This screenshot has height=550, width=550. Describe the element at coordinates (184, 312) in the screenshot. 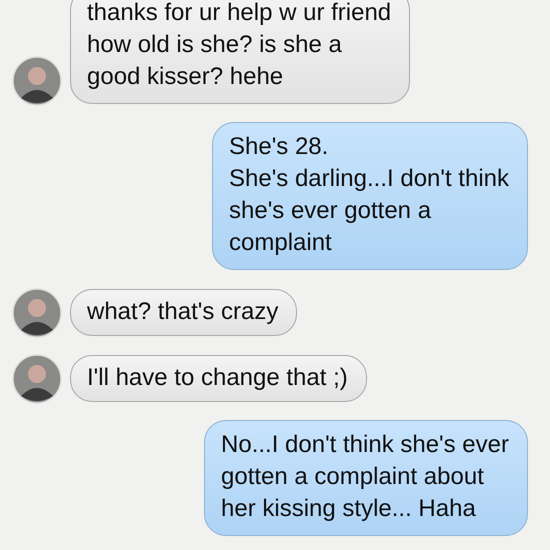

I see `received-message: what? that's crazy` at that location.